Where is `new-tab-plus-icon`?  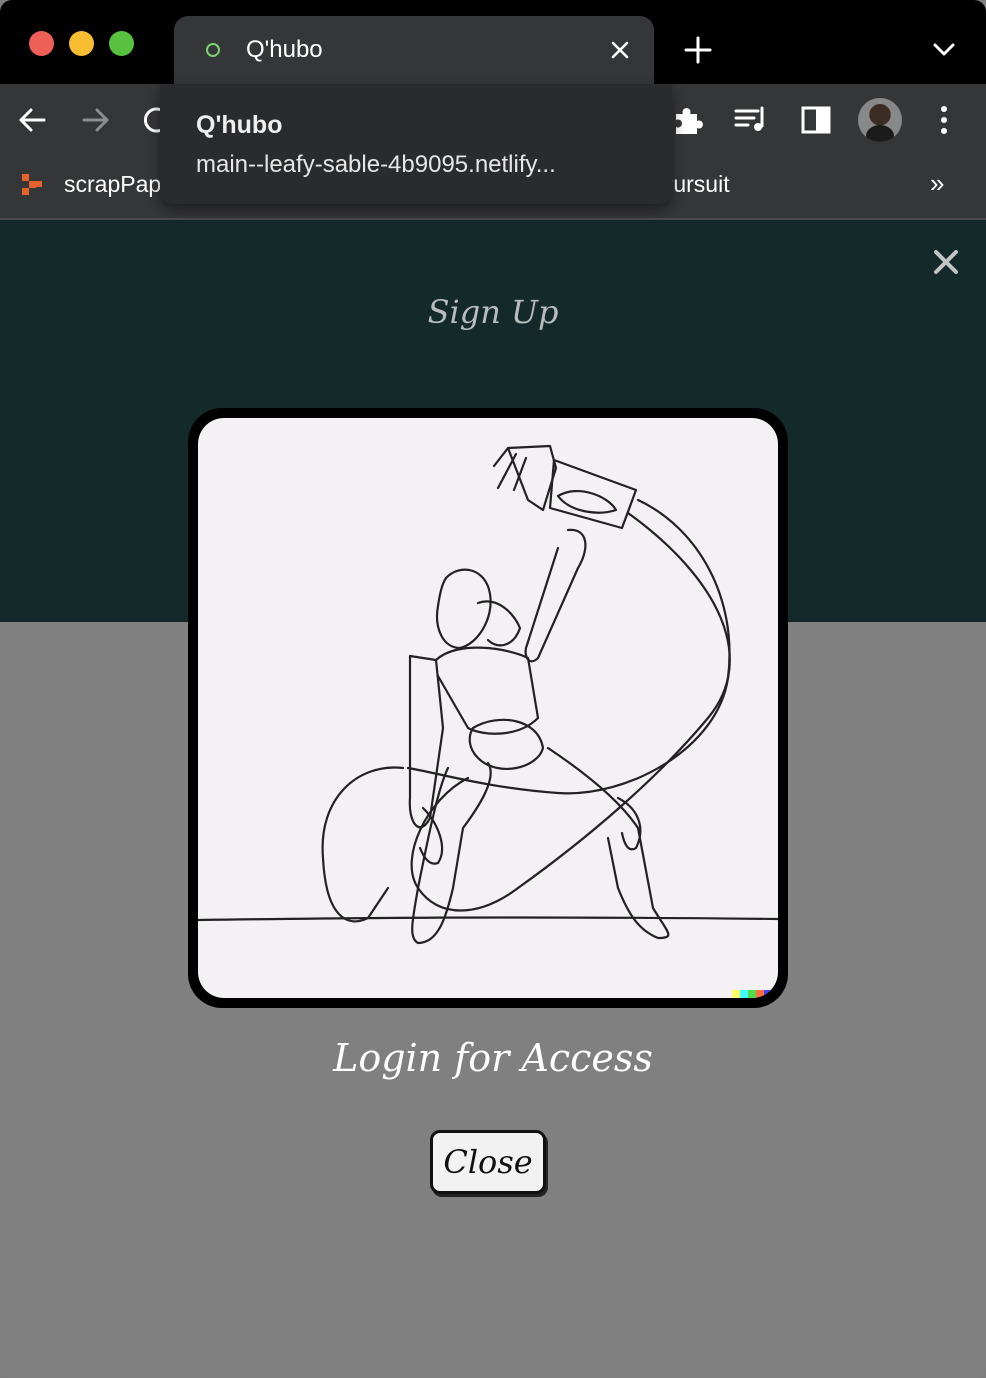
new-tab-plus-icon is located at coordinates (698, 50).